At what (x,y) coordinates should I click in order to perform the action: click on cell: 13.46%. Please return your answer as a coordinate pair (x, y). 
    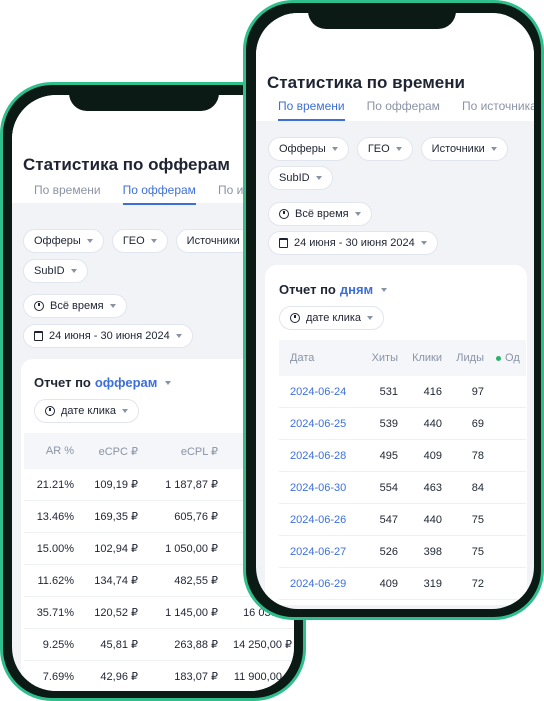
    Looking at the image, I should click on (52, 516).